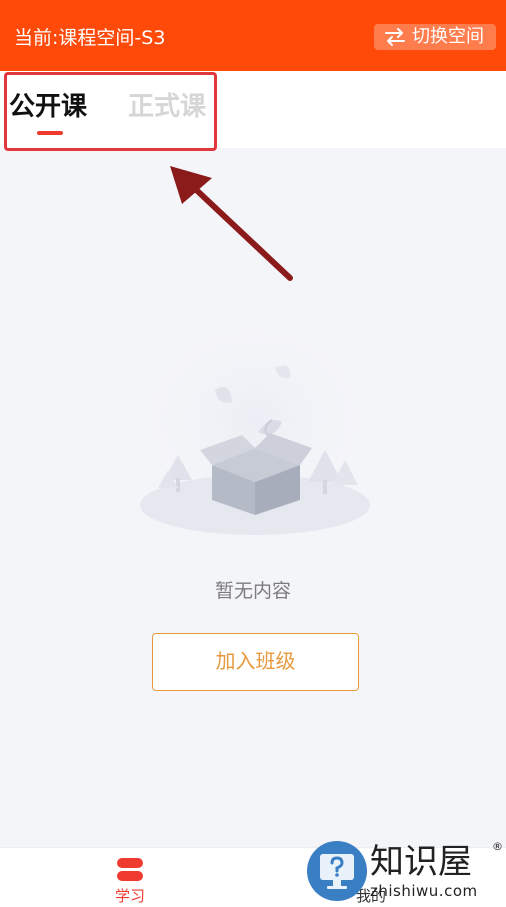 This screenshot has height=907, width=506. I want to click on study-icon, so click(130, 869).